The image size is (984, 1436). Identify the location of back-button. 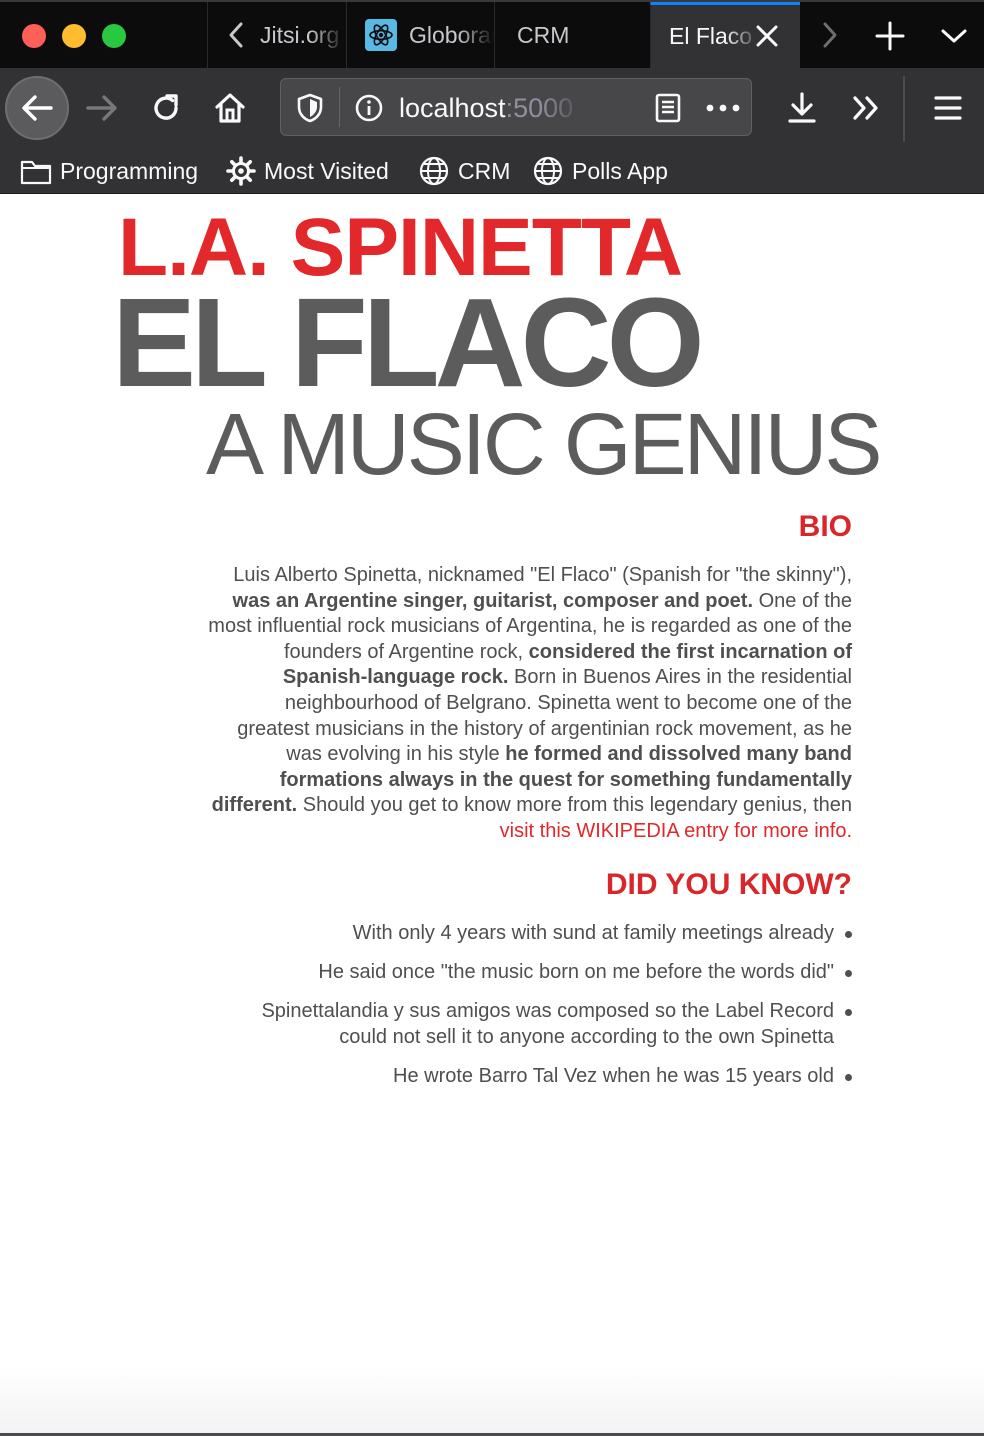
(37, 108).